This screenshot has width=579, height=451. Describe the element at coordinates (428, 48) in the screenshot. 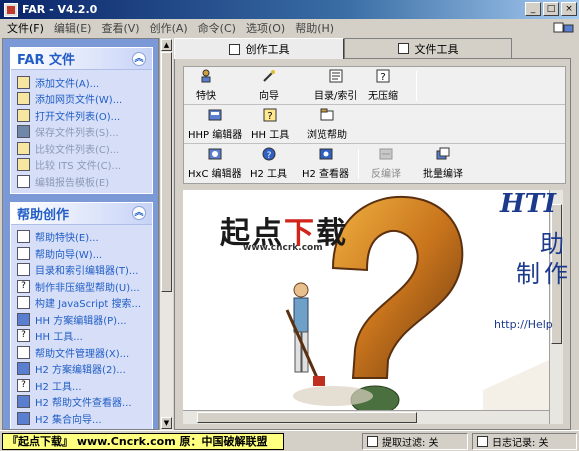

I see `tab-file-tools: 文件工具` at that location.